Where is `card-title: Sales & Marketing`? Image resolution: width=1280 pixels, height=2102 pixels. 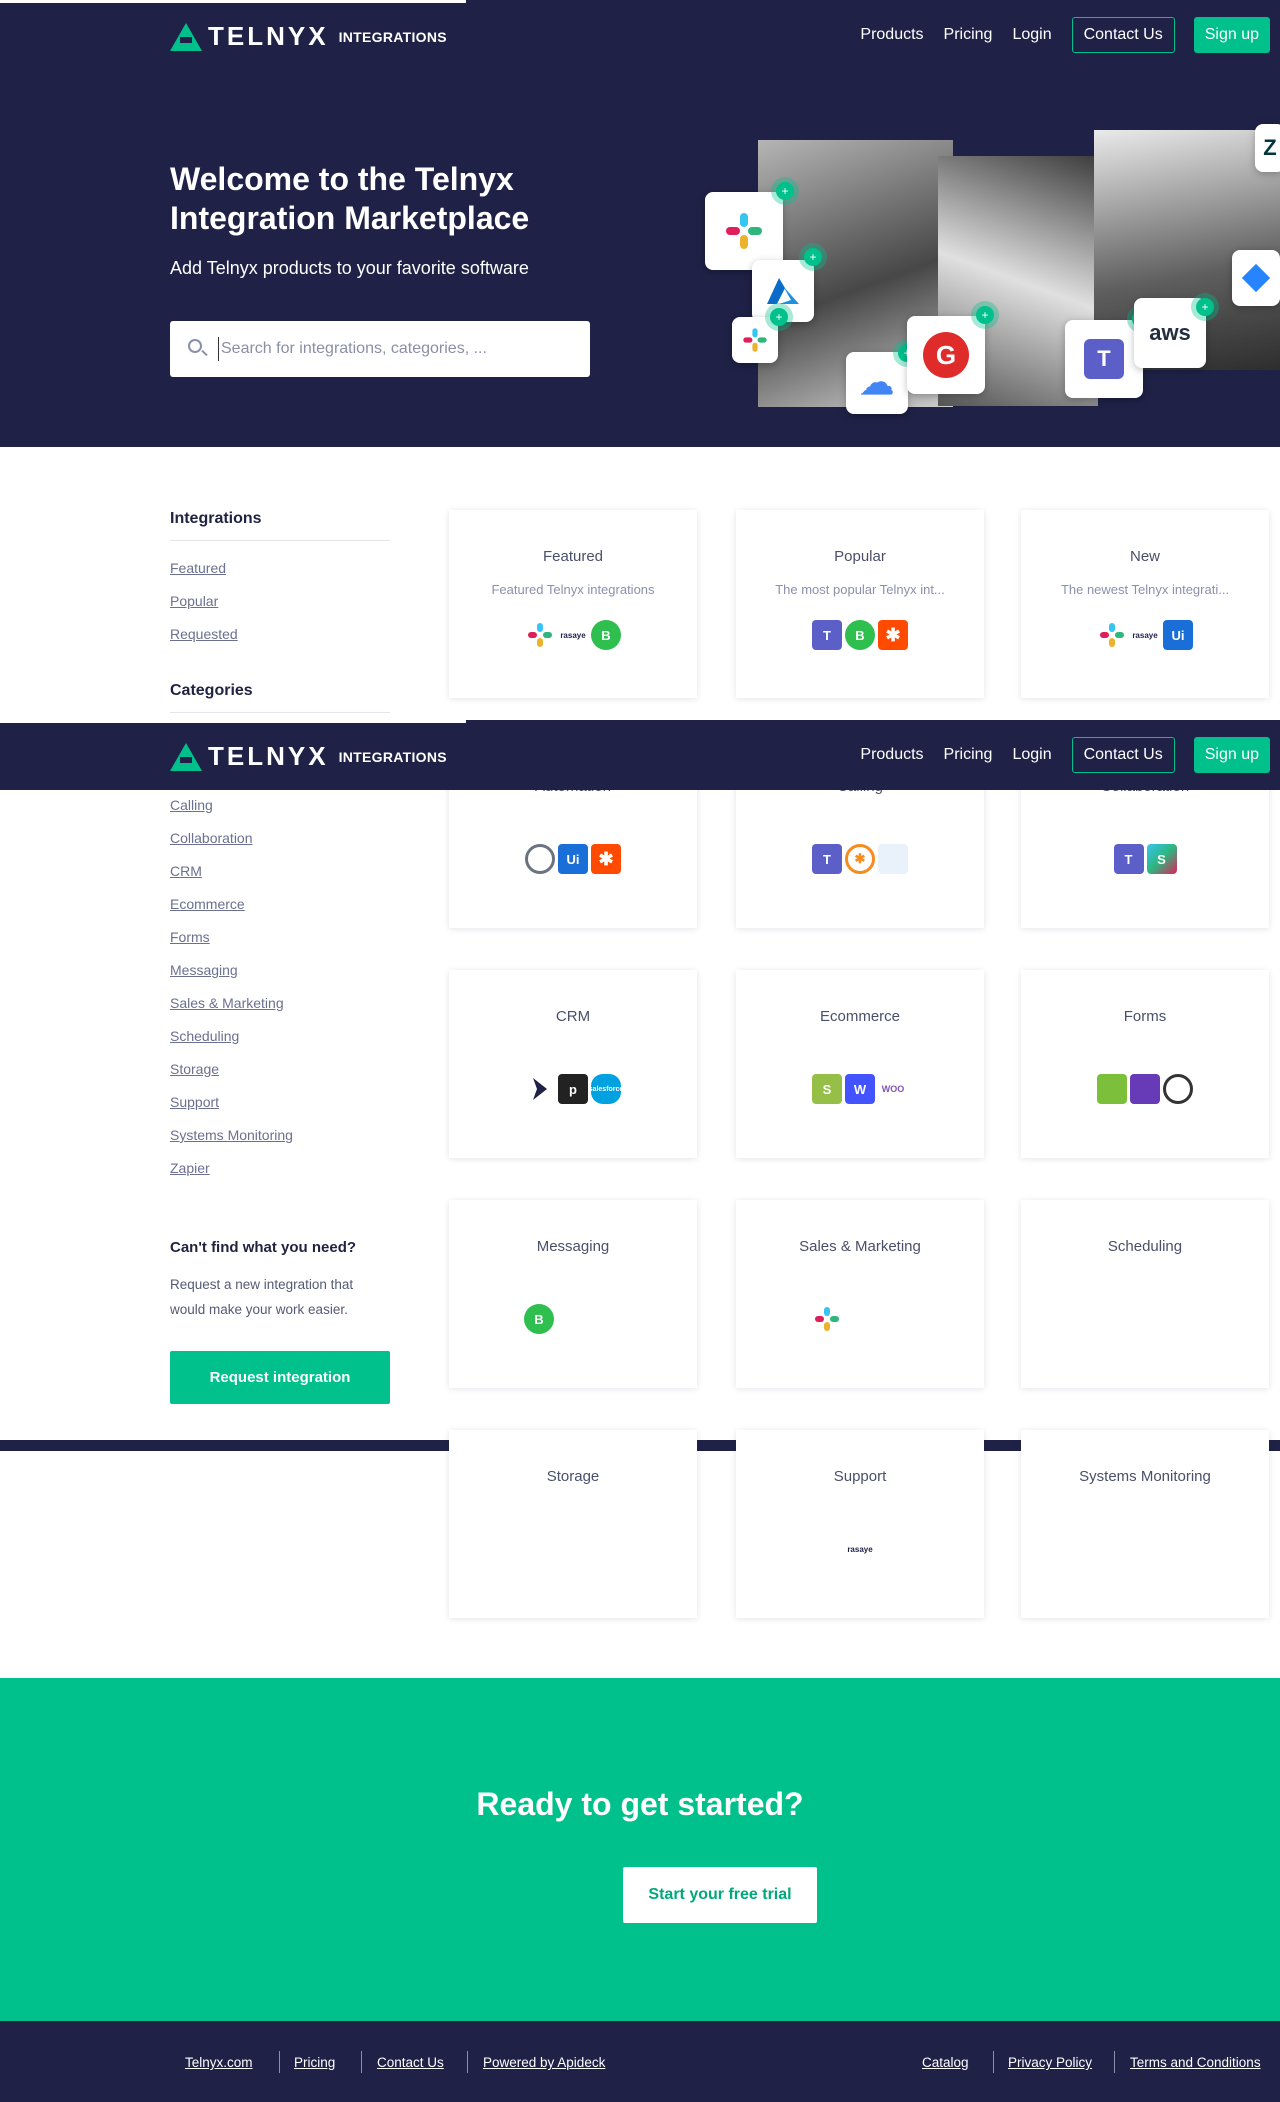
card-title: Sales & Marketing is located at coordinates (860, 1246).